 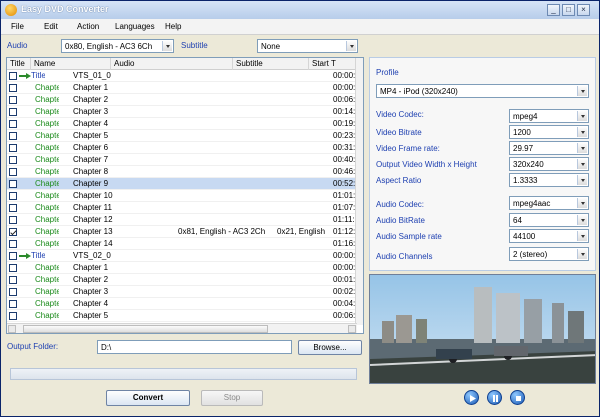 I want to click on profile-select-value: MP4 - iPod (320x240), so click(x=419, y=91).